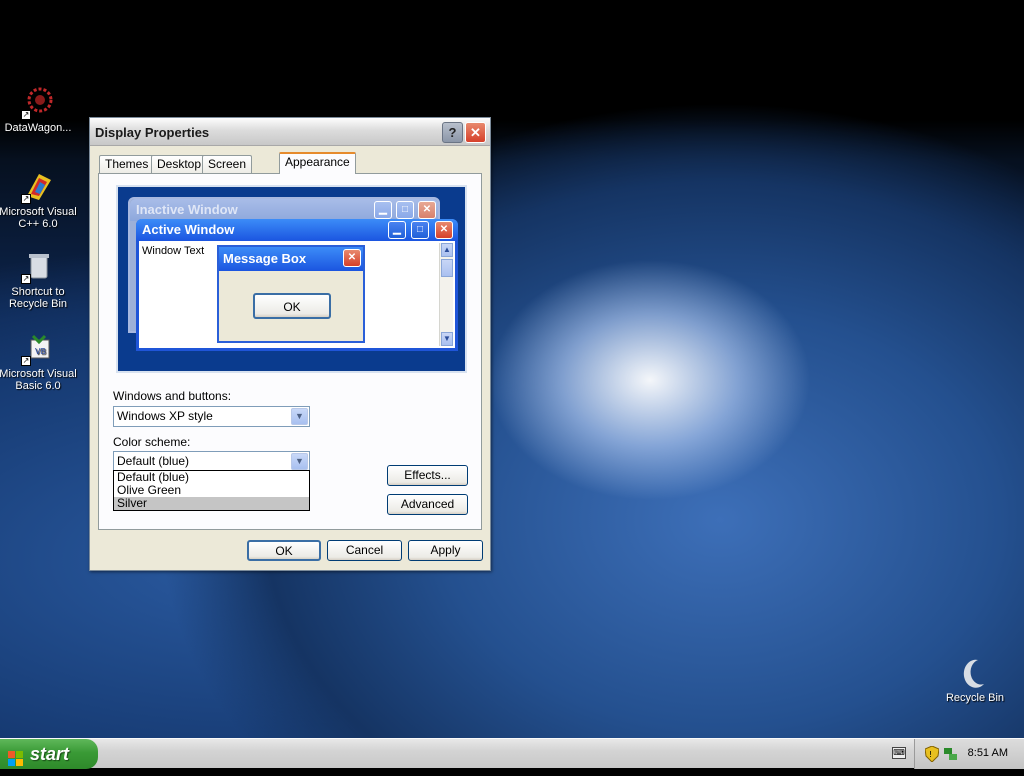 The height and width of the screenshot is (776, 1024). I want to click on preview-message-box: Message Box ✕ OK, so click(291, 294).